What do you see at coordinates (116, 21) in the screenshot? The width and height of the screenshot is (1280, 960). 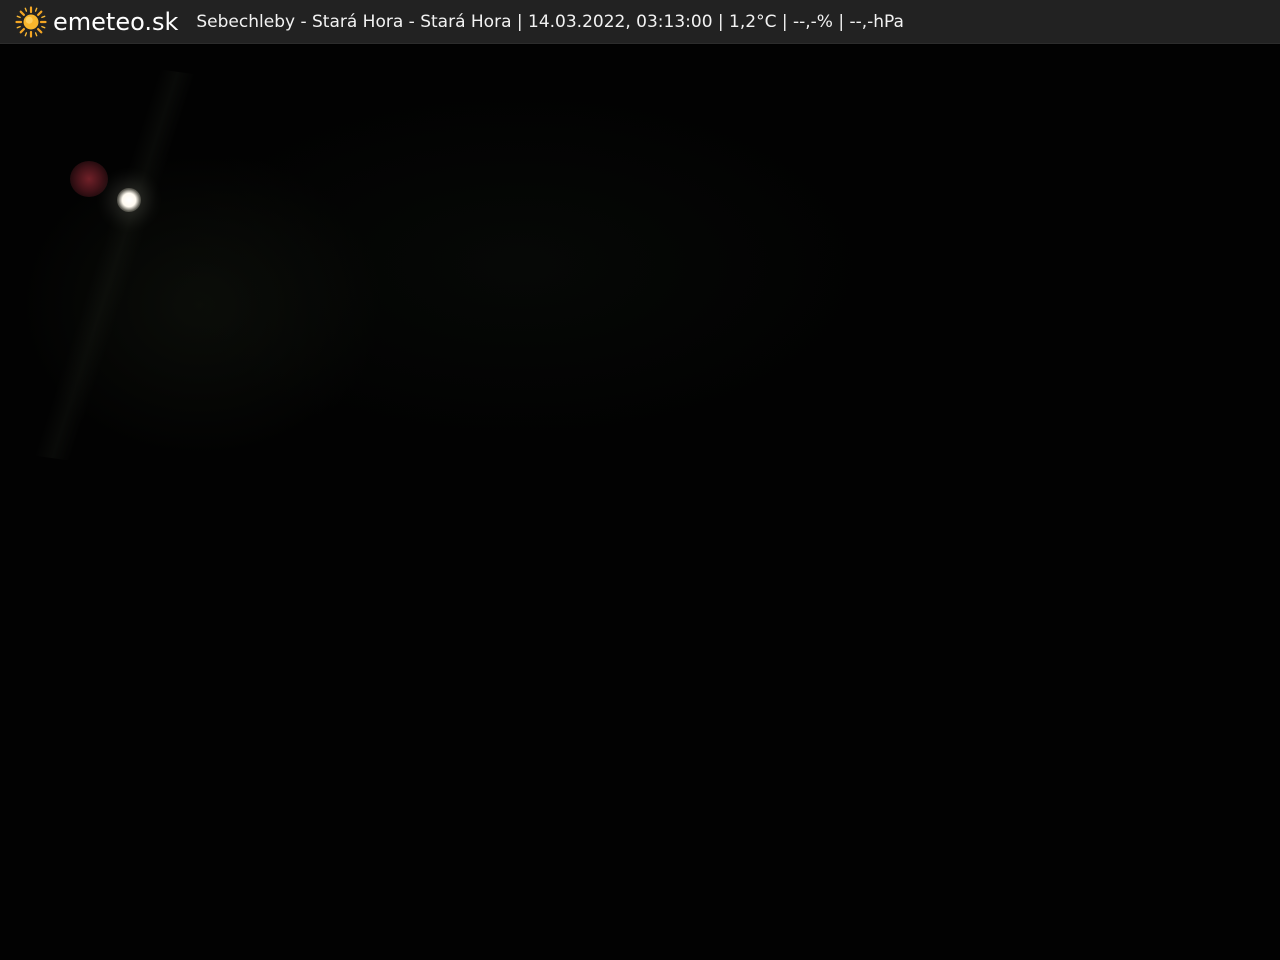 I see `brand-name: emeteo.sk` at bounding box center [116, 21].